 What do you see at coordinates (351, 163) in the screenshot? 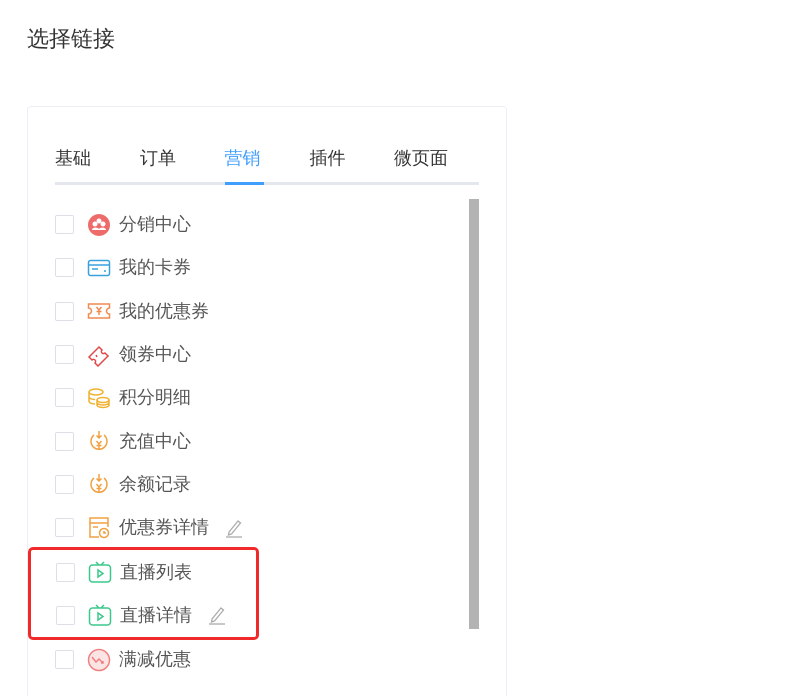
I see `tab: 插件` at bounding box center [351, 163].